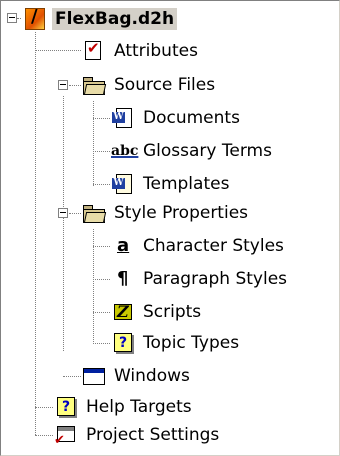 The height and width of the screenshot is (456, 340). What do you see at coordinates (125, 151) in the screenshot?
I see `abc-glossary-icon: abc` at bounding box center [125, 151].